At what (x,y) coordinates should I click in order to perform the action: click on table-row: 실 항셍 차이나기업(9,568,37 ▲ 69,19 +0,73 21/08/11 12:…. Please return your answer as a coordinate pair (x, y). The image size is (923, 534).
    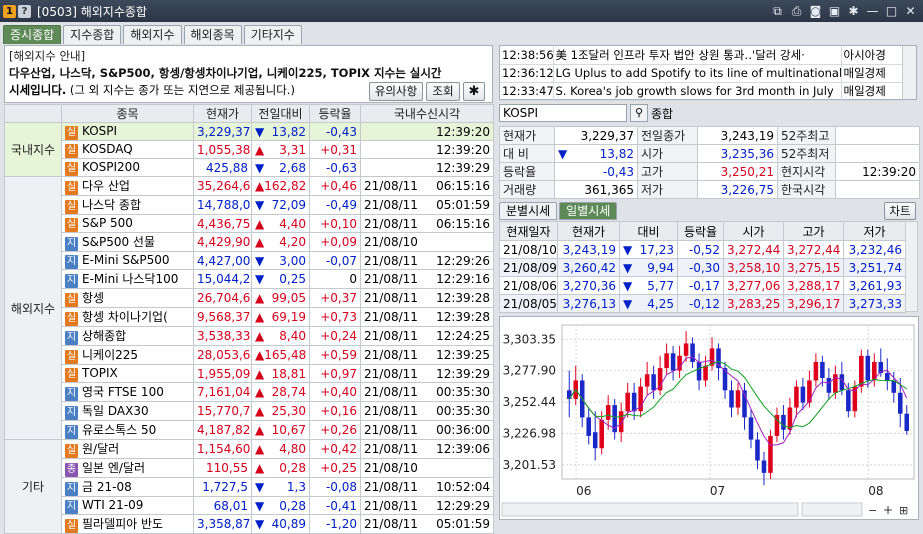
    Looking at the image, I should click on (249, 317).